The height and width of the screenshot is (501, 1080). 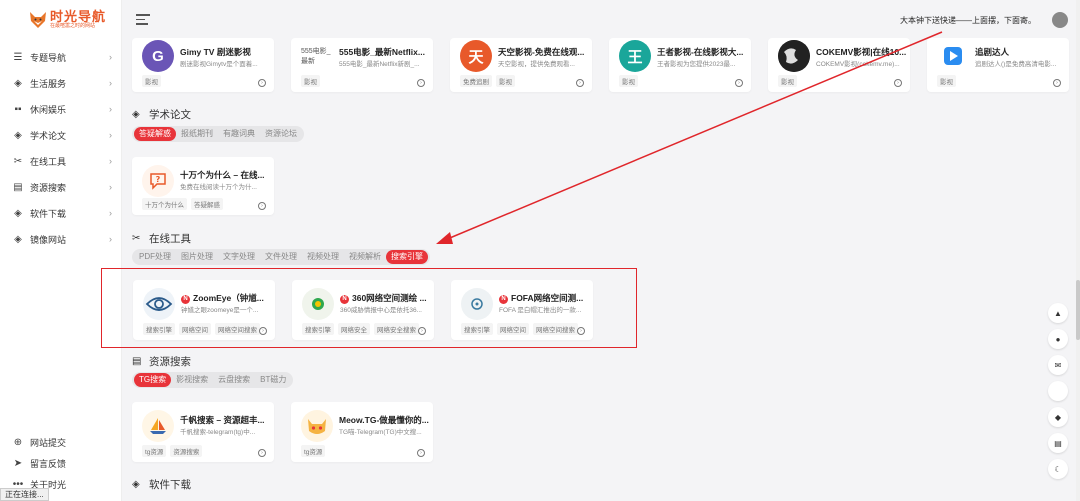 I want to click on tab-tg-search: TG搜索, so click(x=153, y=380).